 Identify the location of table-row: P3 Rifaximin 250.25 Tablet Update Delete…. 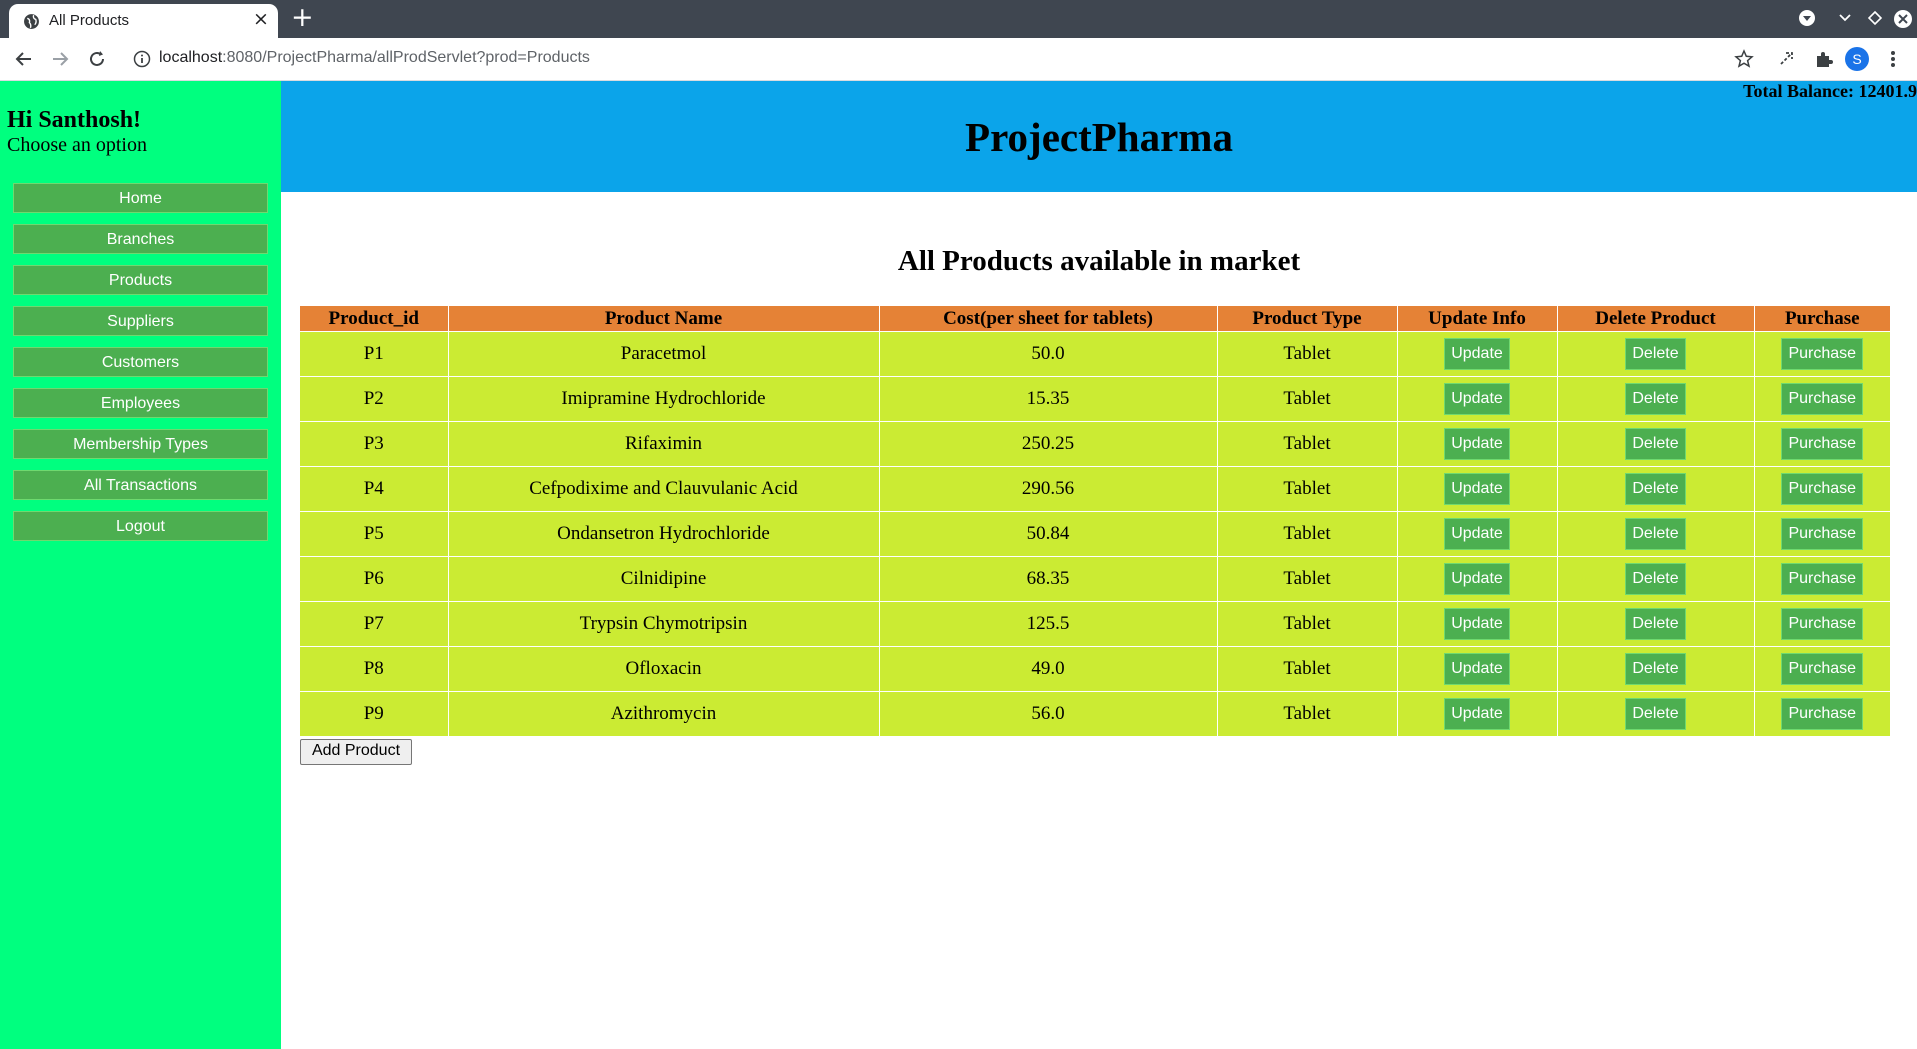
(1095, 444).